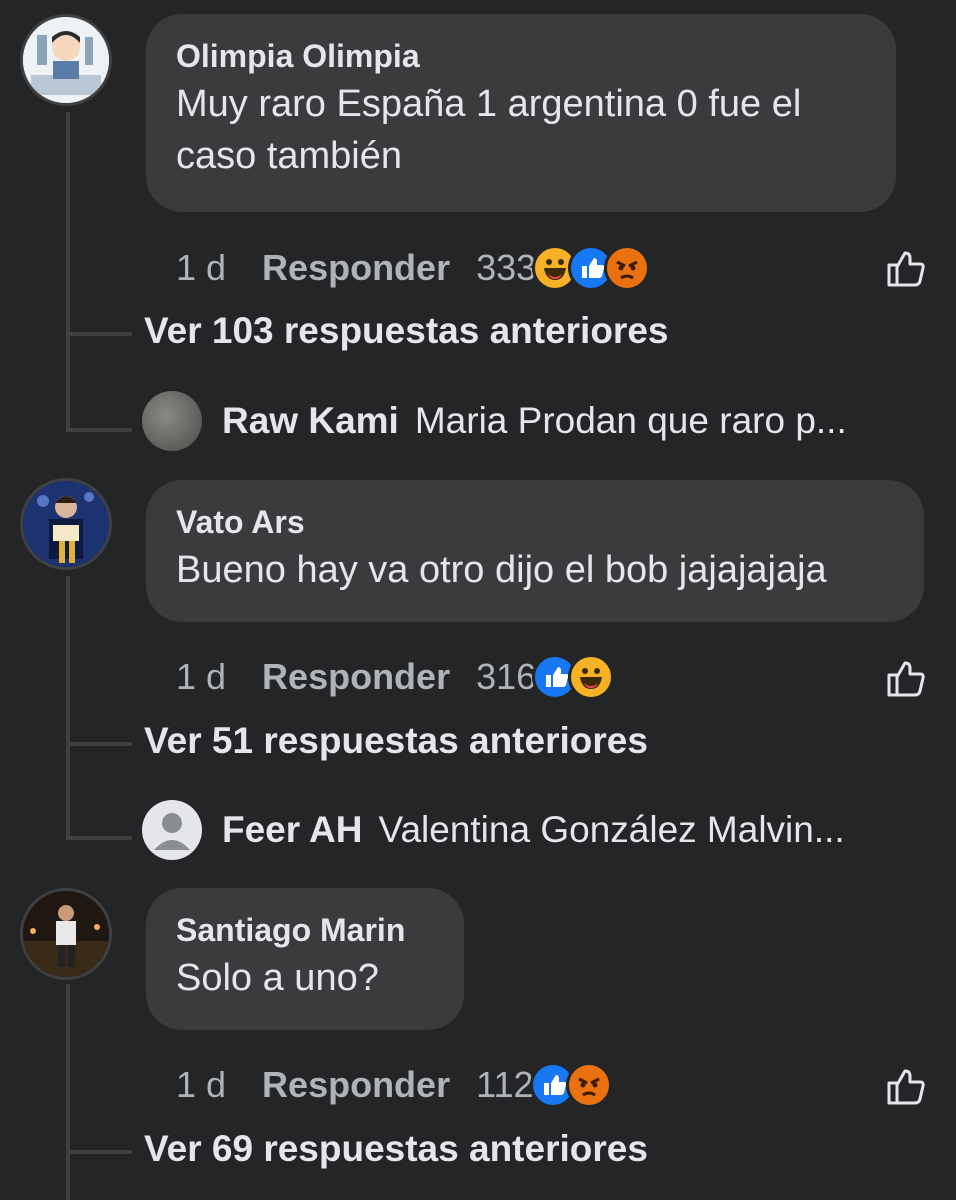 This screenshot has width=956, height=1200. Describe the element at coordinates (535, 522) in the screenshot. I see `comment-author: Vato Ars` at that location.